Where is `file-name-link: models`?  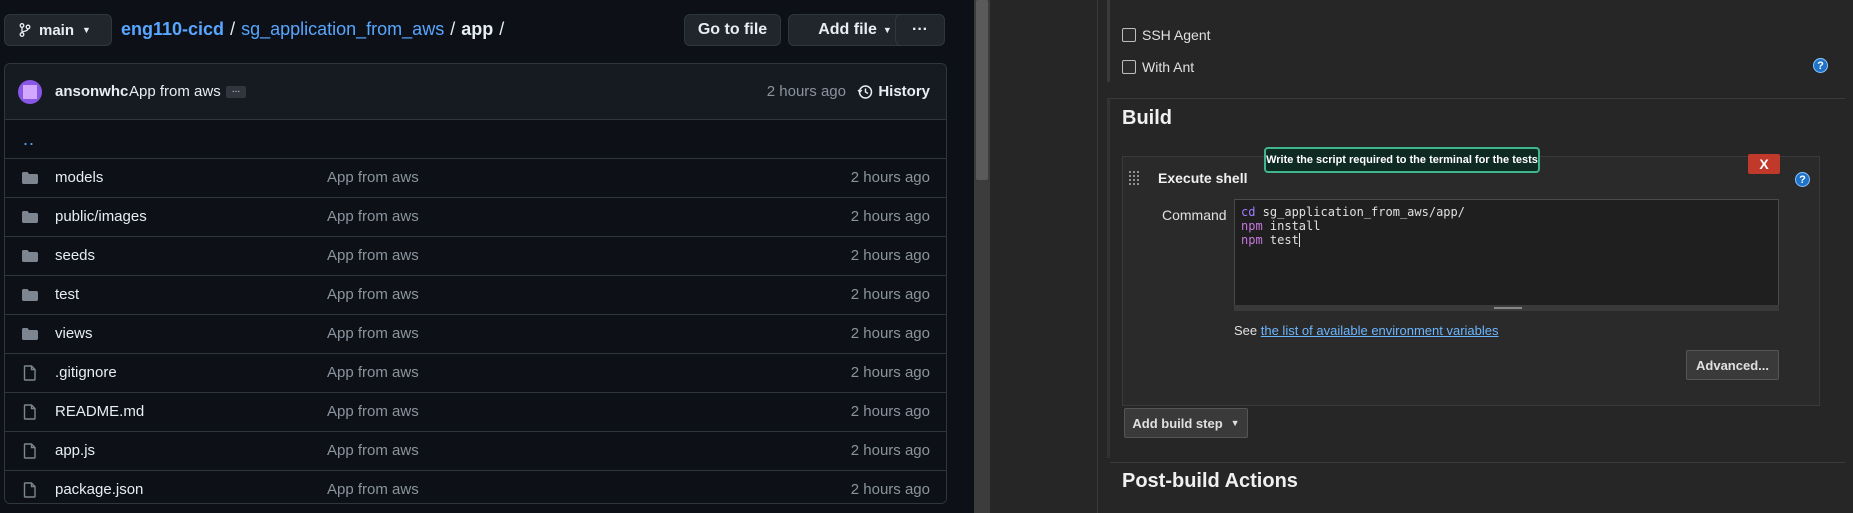 file-name-link: models is located at coordinates (79, 177).